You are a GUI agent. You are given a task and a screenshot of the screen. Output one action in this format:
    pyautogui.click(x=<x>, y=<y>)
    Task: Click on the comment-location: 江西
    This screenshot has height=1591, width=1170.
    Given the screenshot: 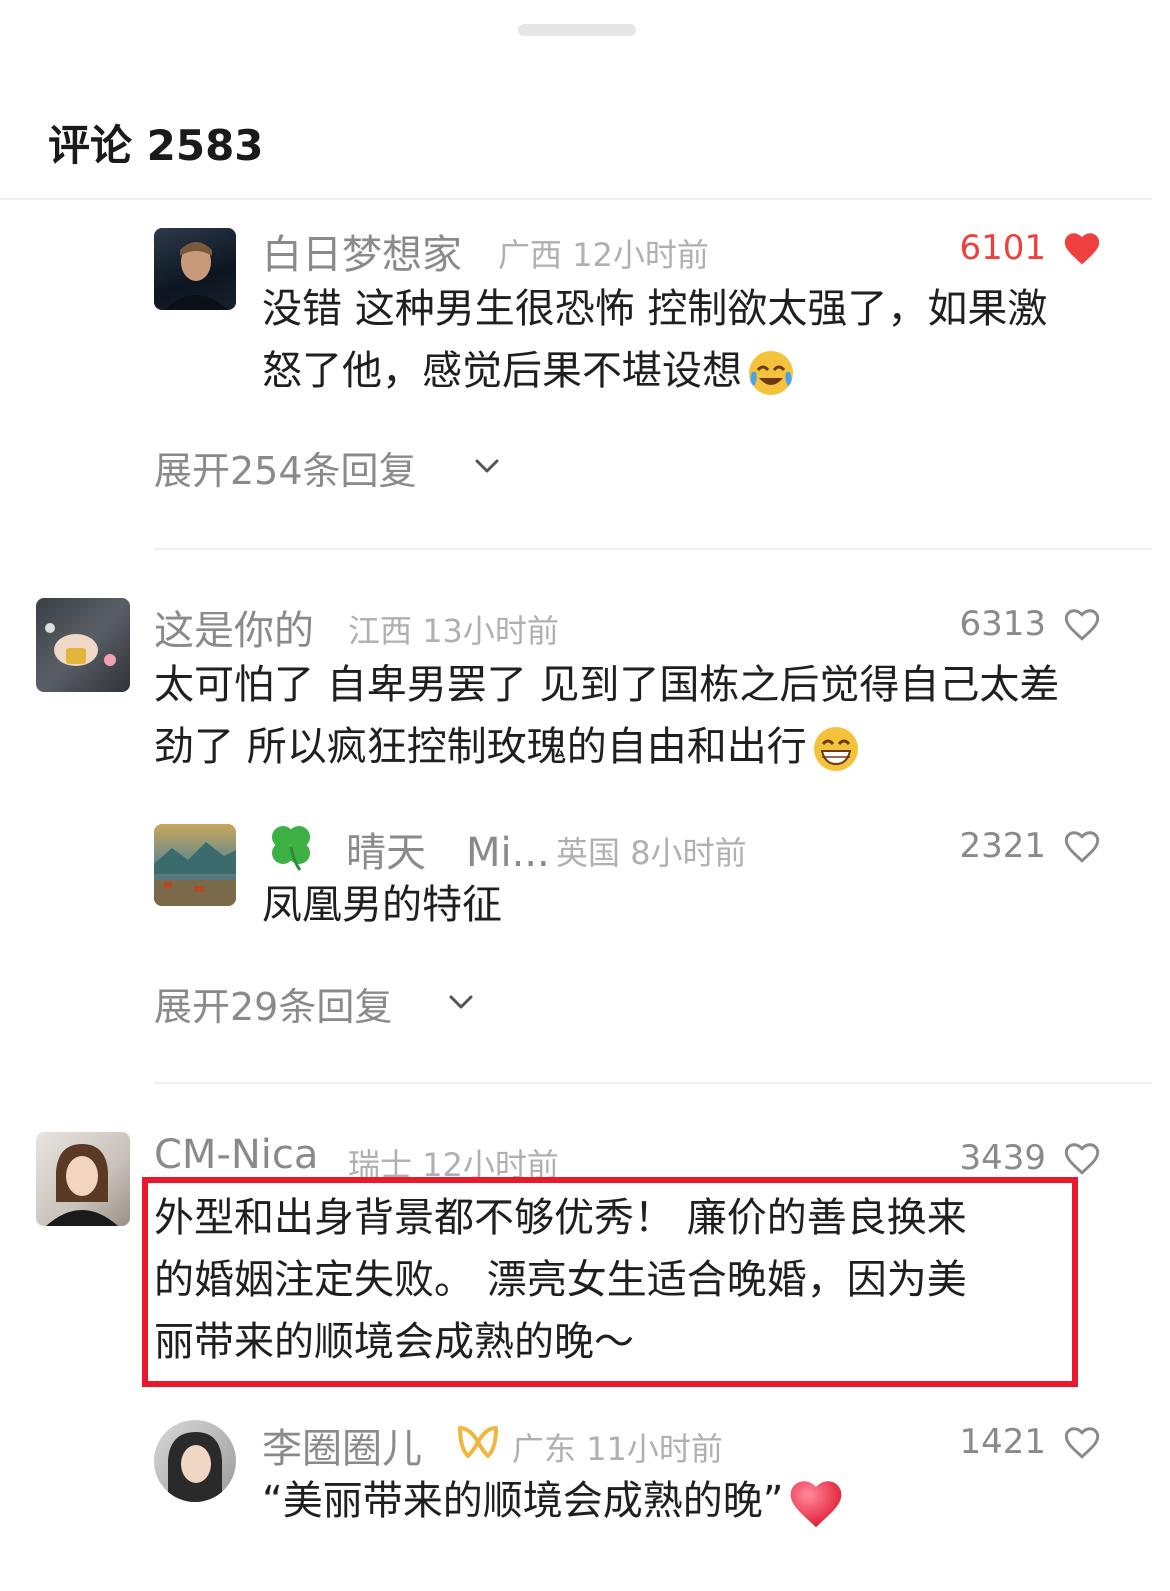 What is the action you would take?
    pyautogui.click(x=380, y=631)
    